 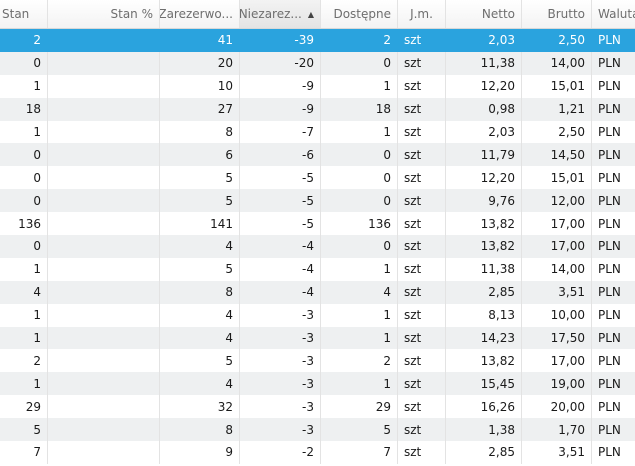 What do you see at coordinates (317, 338) in the screenshot?
I see `table-row: 1 4 -3 1 szt 14,23 17,50 PLN` at bounding box center [317, 338].